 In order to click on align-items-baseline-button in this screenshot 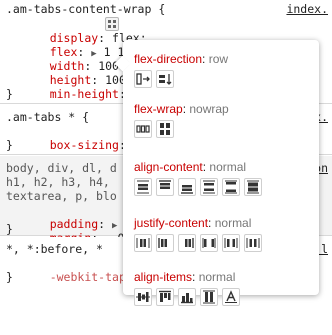, I will do `click(231, 297)`.